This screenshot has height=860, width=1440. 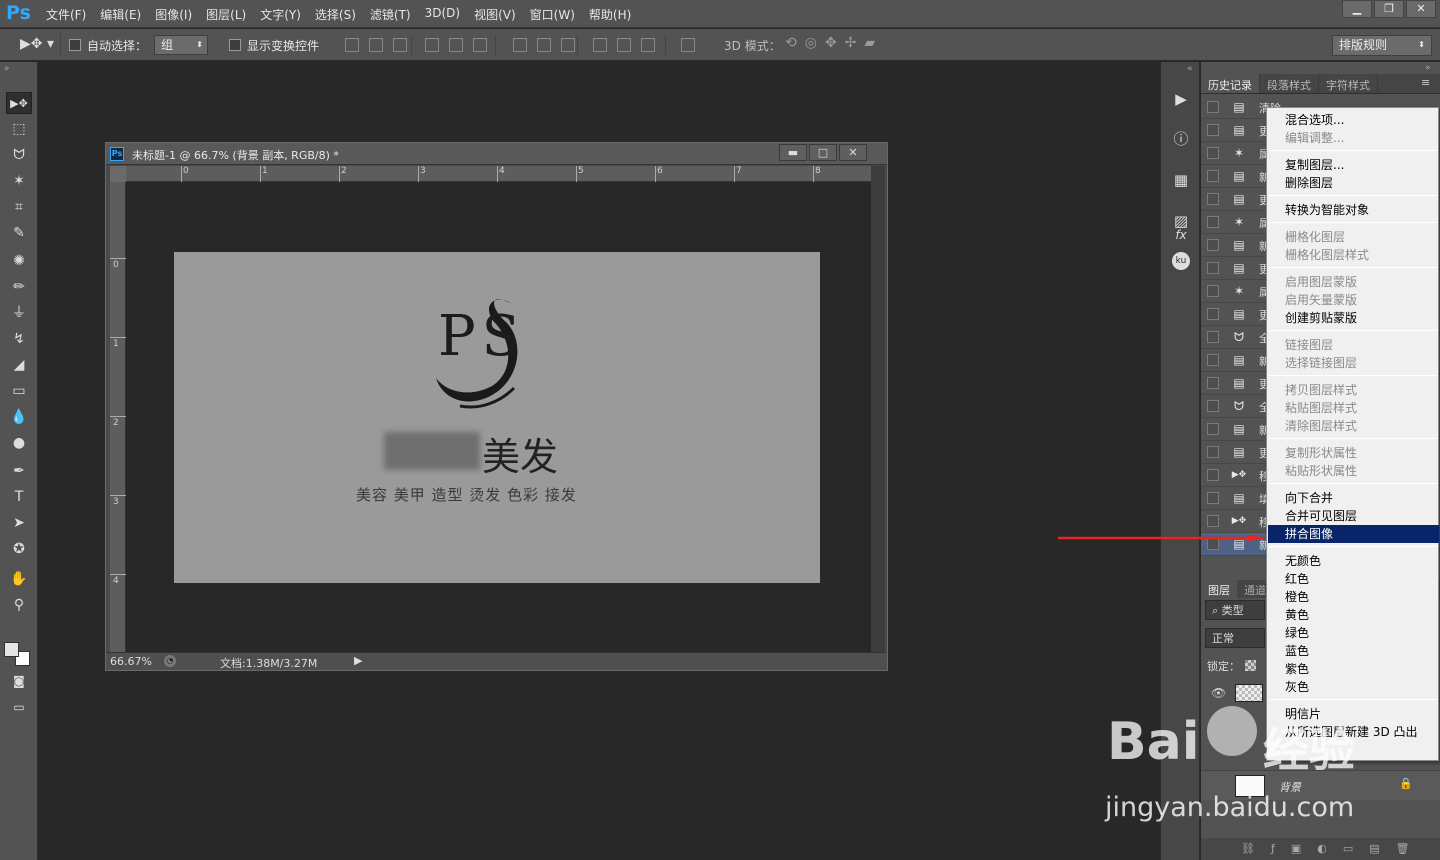 I want to click on pen-icon: ✒, so click(x=19, y=471).